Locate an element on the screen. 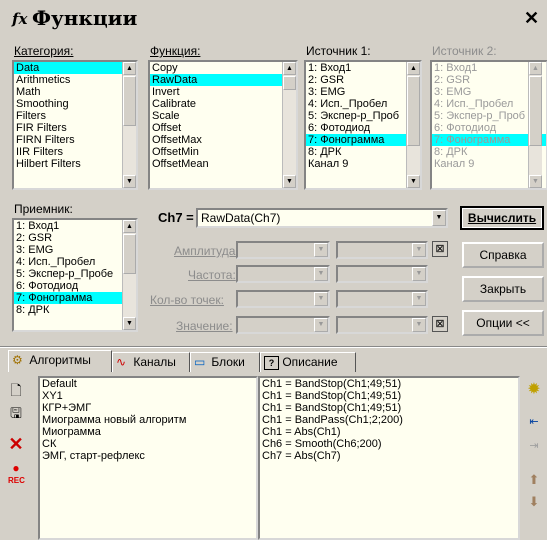  list-item: Math is located at coordinates (75, 92).